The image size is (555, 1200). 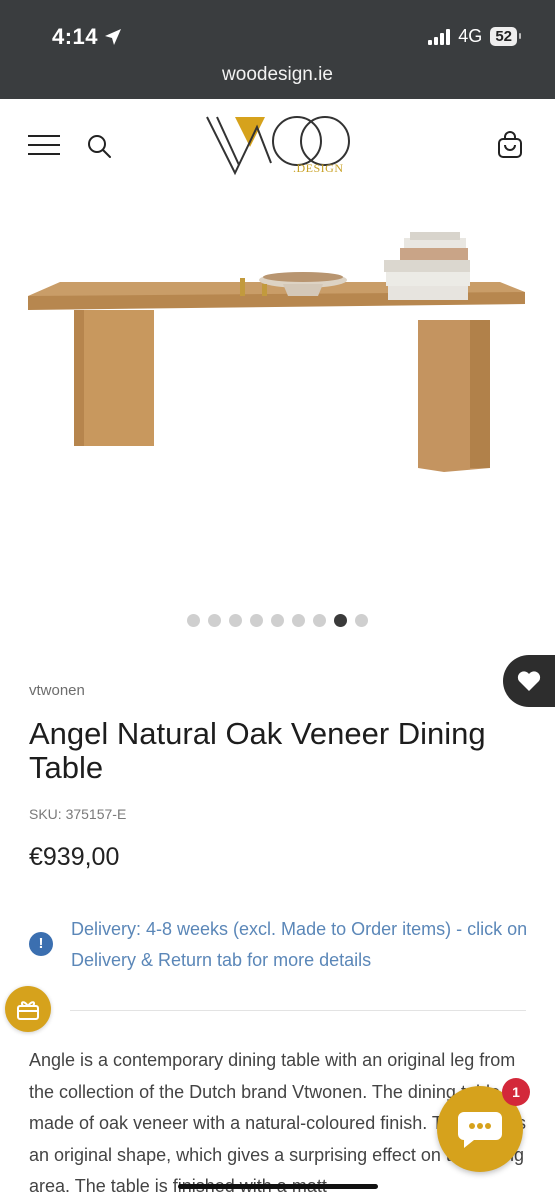 I want to click on heart-icon, so click(x=529, y=681).